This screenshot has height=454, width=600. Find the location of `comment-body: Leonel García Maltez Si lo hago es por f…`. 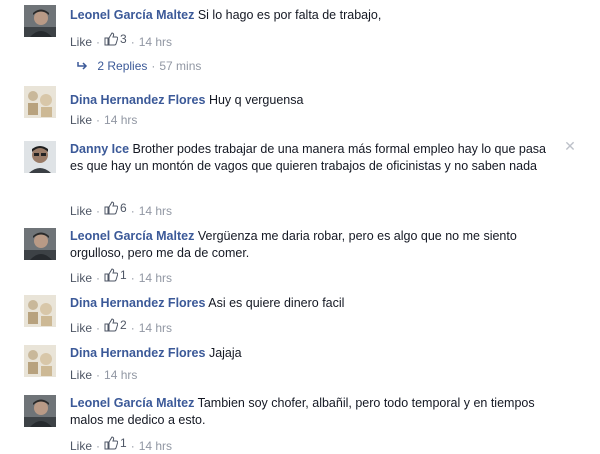

comment-body: Leonel García Maltez Si lo hago es por f… is located at coordinates (315, 15).